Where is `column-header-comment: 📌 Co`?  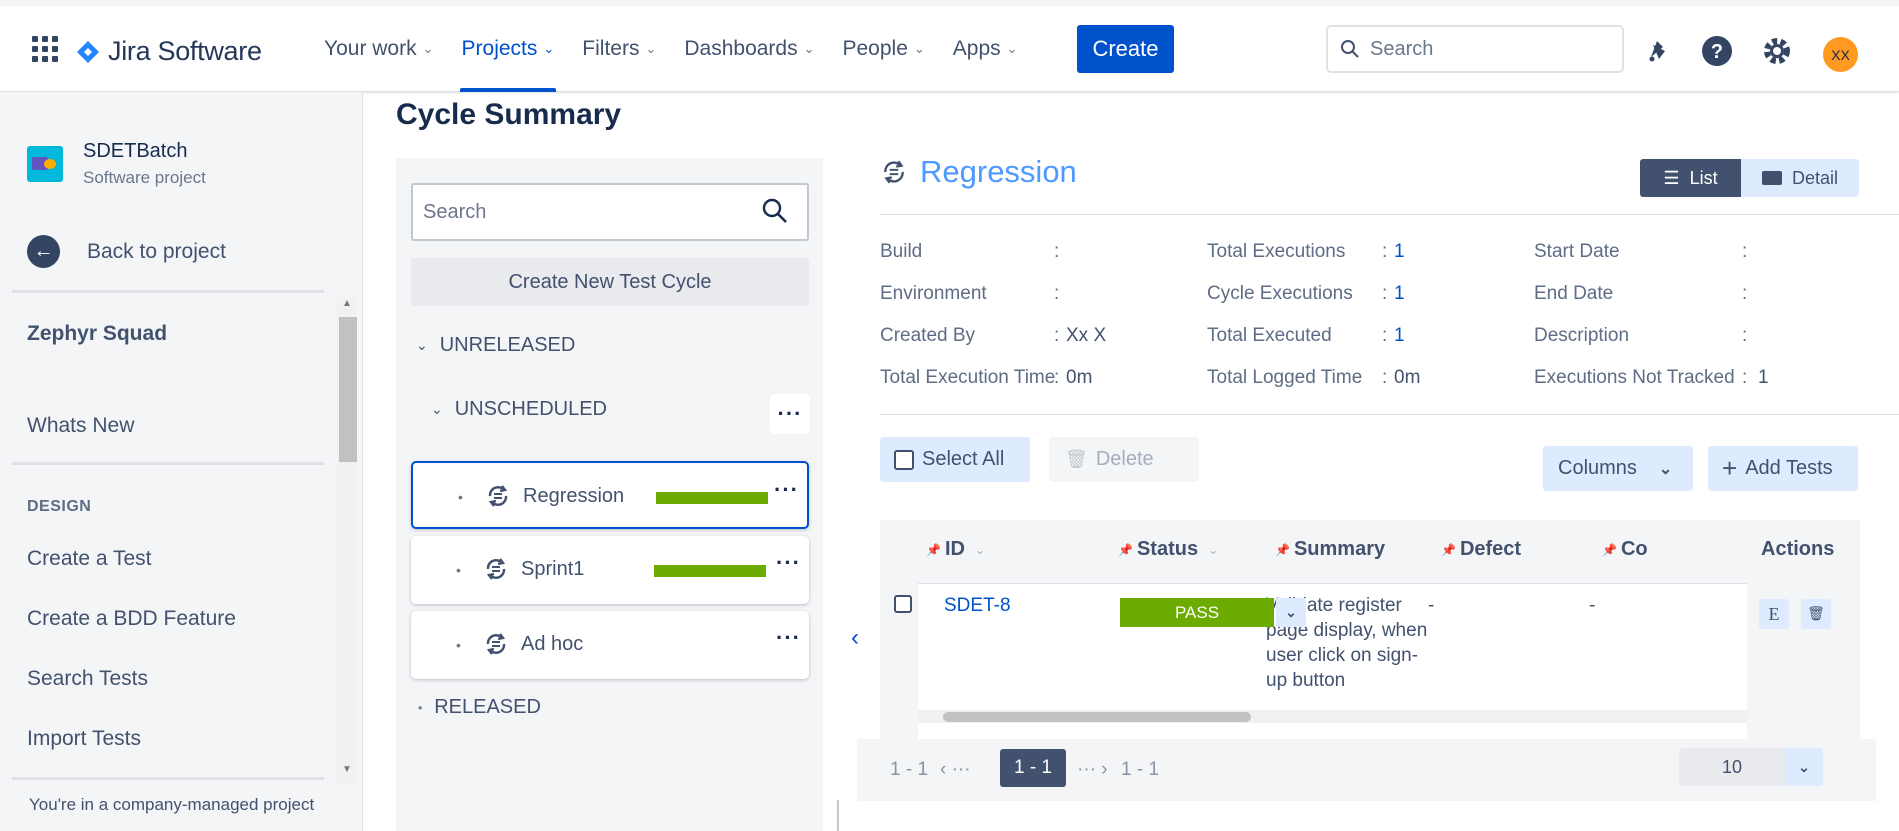 column-header-comment: 📌 Co is located at coordinates (1625, 549).